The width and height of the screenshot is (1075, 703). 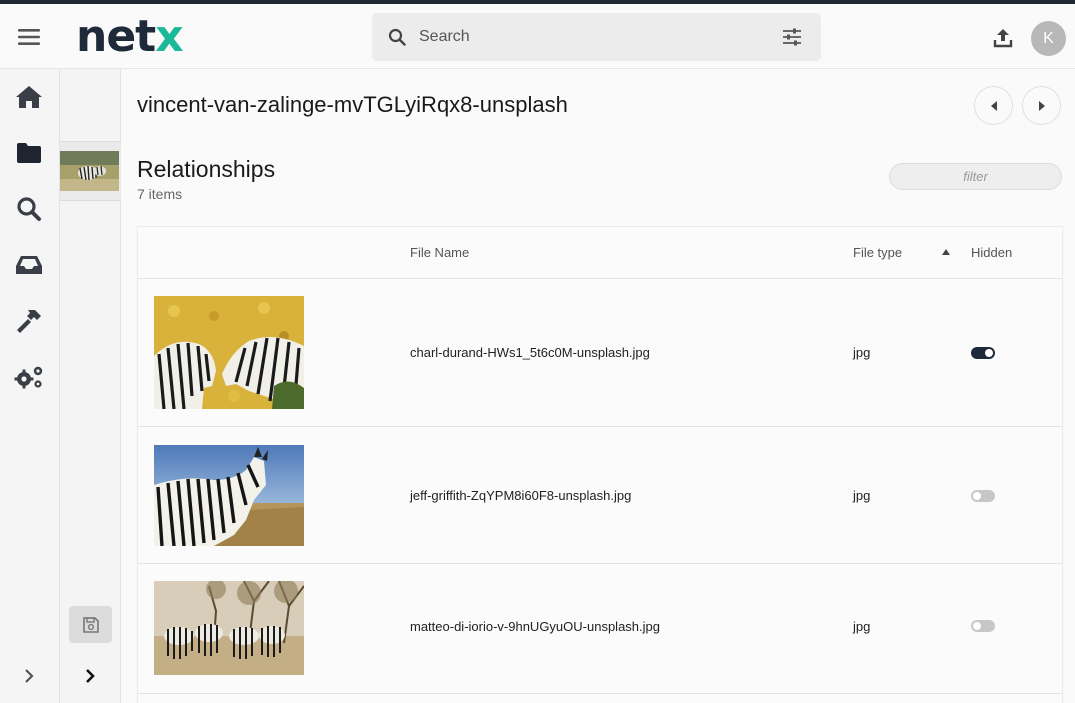 I want to click on row-file-name: charl-durand-HWs1_5t6c0M-unsplash.jpg, so click(x=530, y=352).